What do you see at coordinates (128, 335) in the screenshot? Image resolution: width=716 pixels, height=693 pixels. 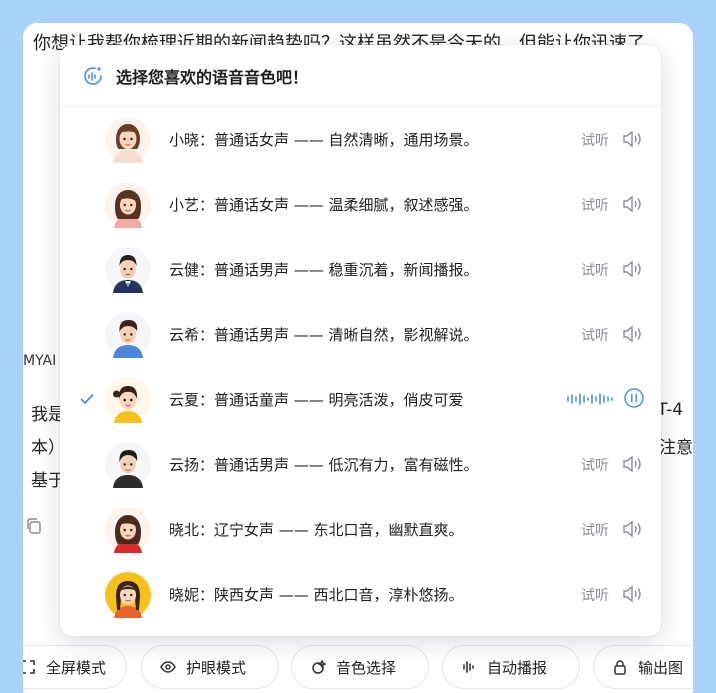 I see `avatar-young-man-blue` at bounding box center [128, 335].